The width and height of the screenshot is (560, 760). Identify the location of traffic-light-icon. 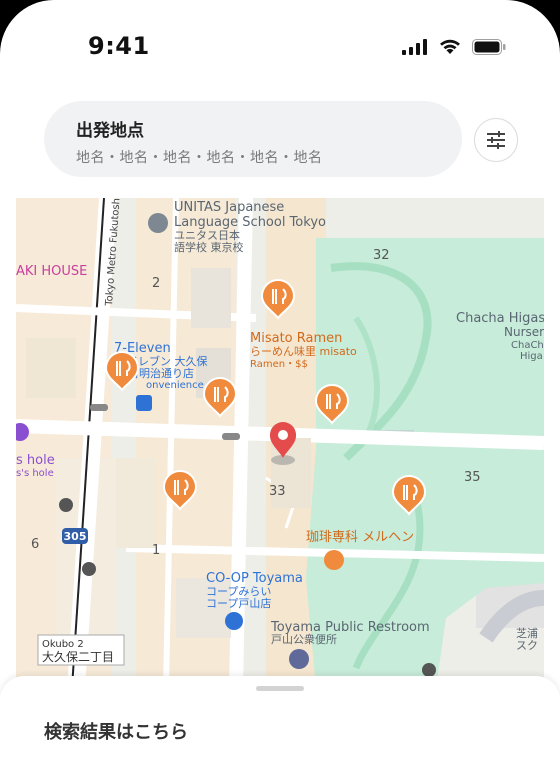
(99, 407).